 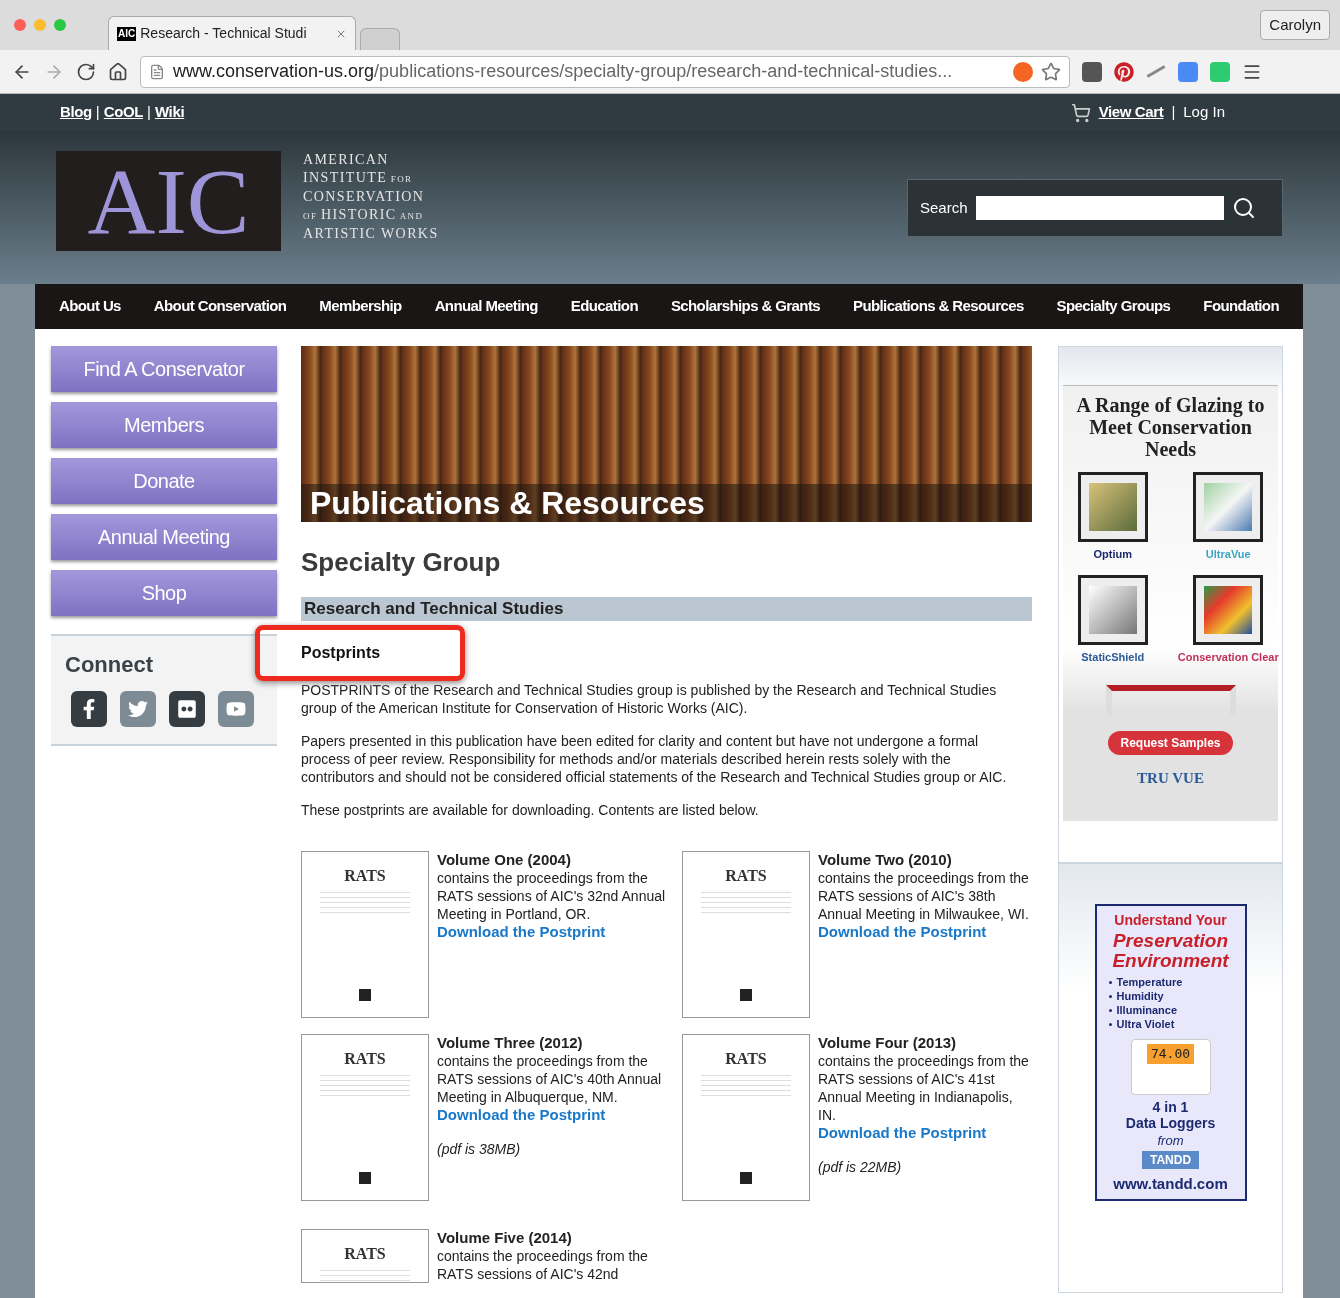 I want to click on close-window-icon, so click(x=20, y=25).